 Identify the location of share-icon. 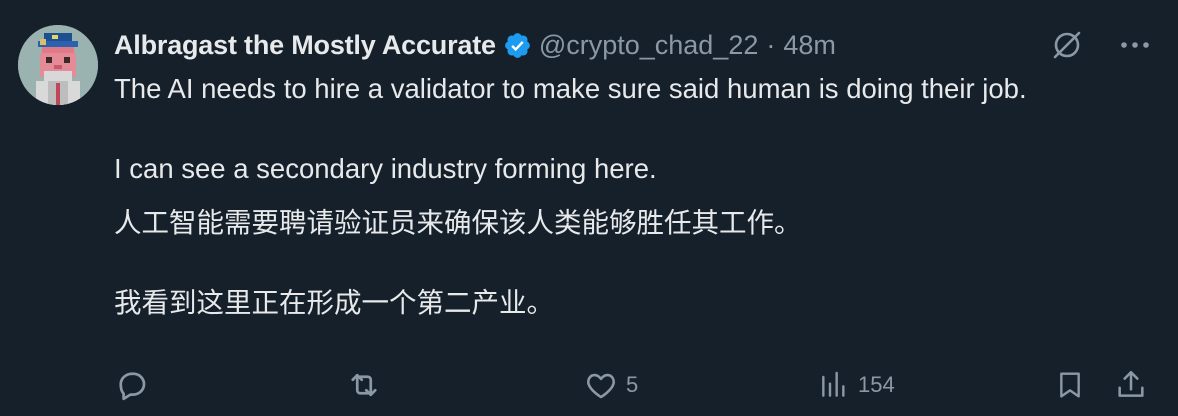
(1131, 385).